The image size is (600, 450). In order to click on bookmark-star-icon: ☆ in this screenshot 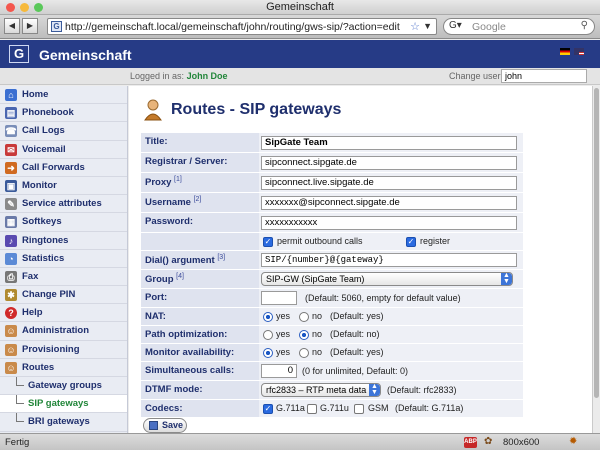, I will do `click(415, 26)`.